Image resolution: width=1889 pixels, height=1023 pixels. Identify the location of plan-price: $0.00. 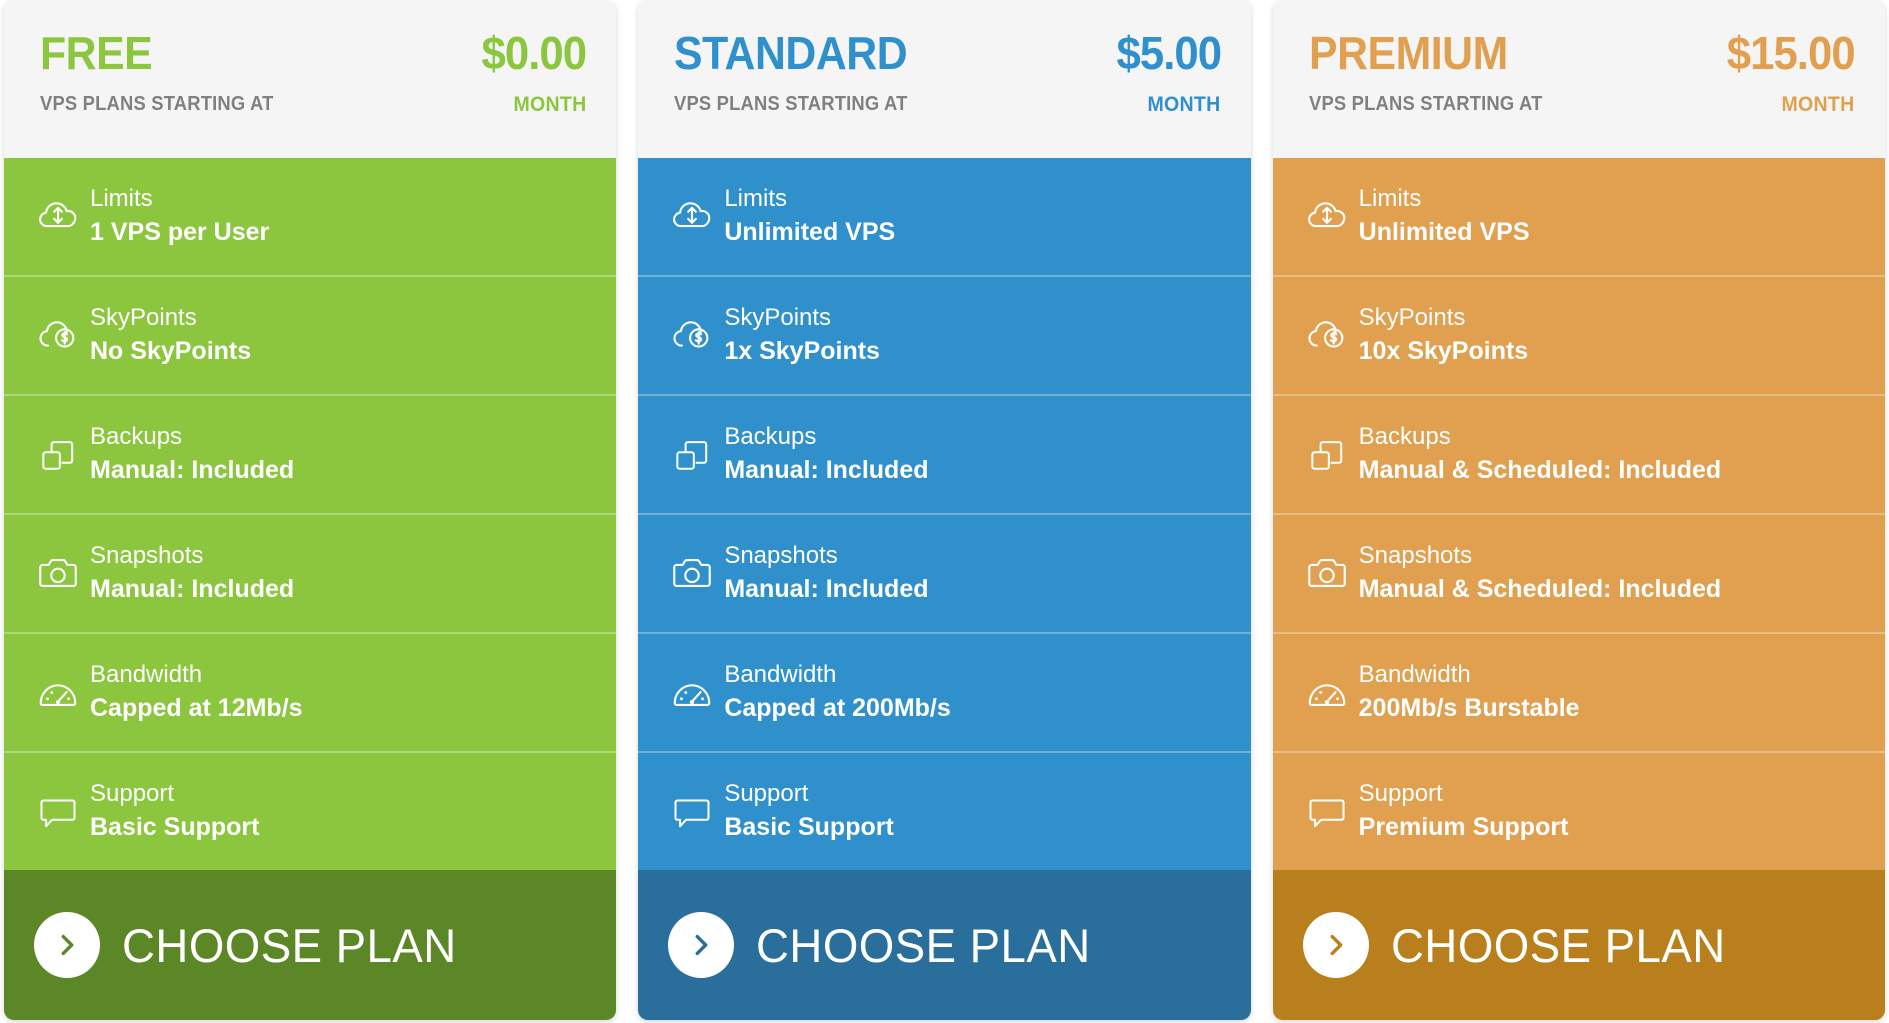
(534, 53).